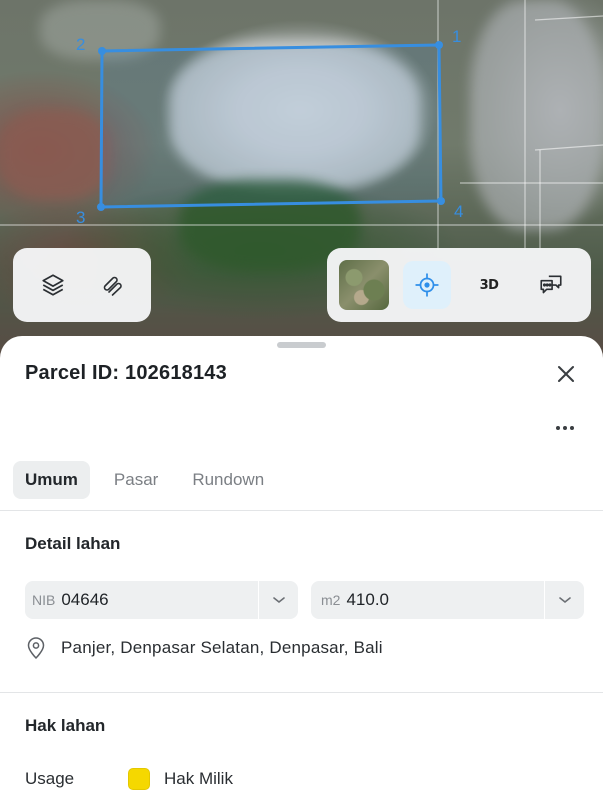  What do you see at coordinates (65, 725) in the screenshot?
I see `rights-section-title: Hak lahan` at bounding box center [65, 725].